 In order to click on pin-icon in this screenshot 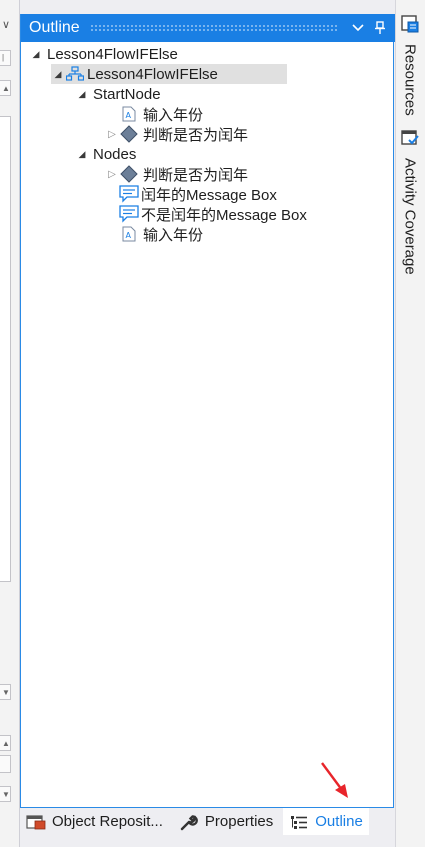, I will do `click(380, 28)`.